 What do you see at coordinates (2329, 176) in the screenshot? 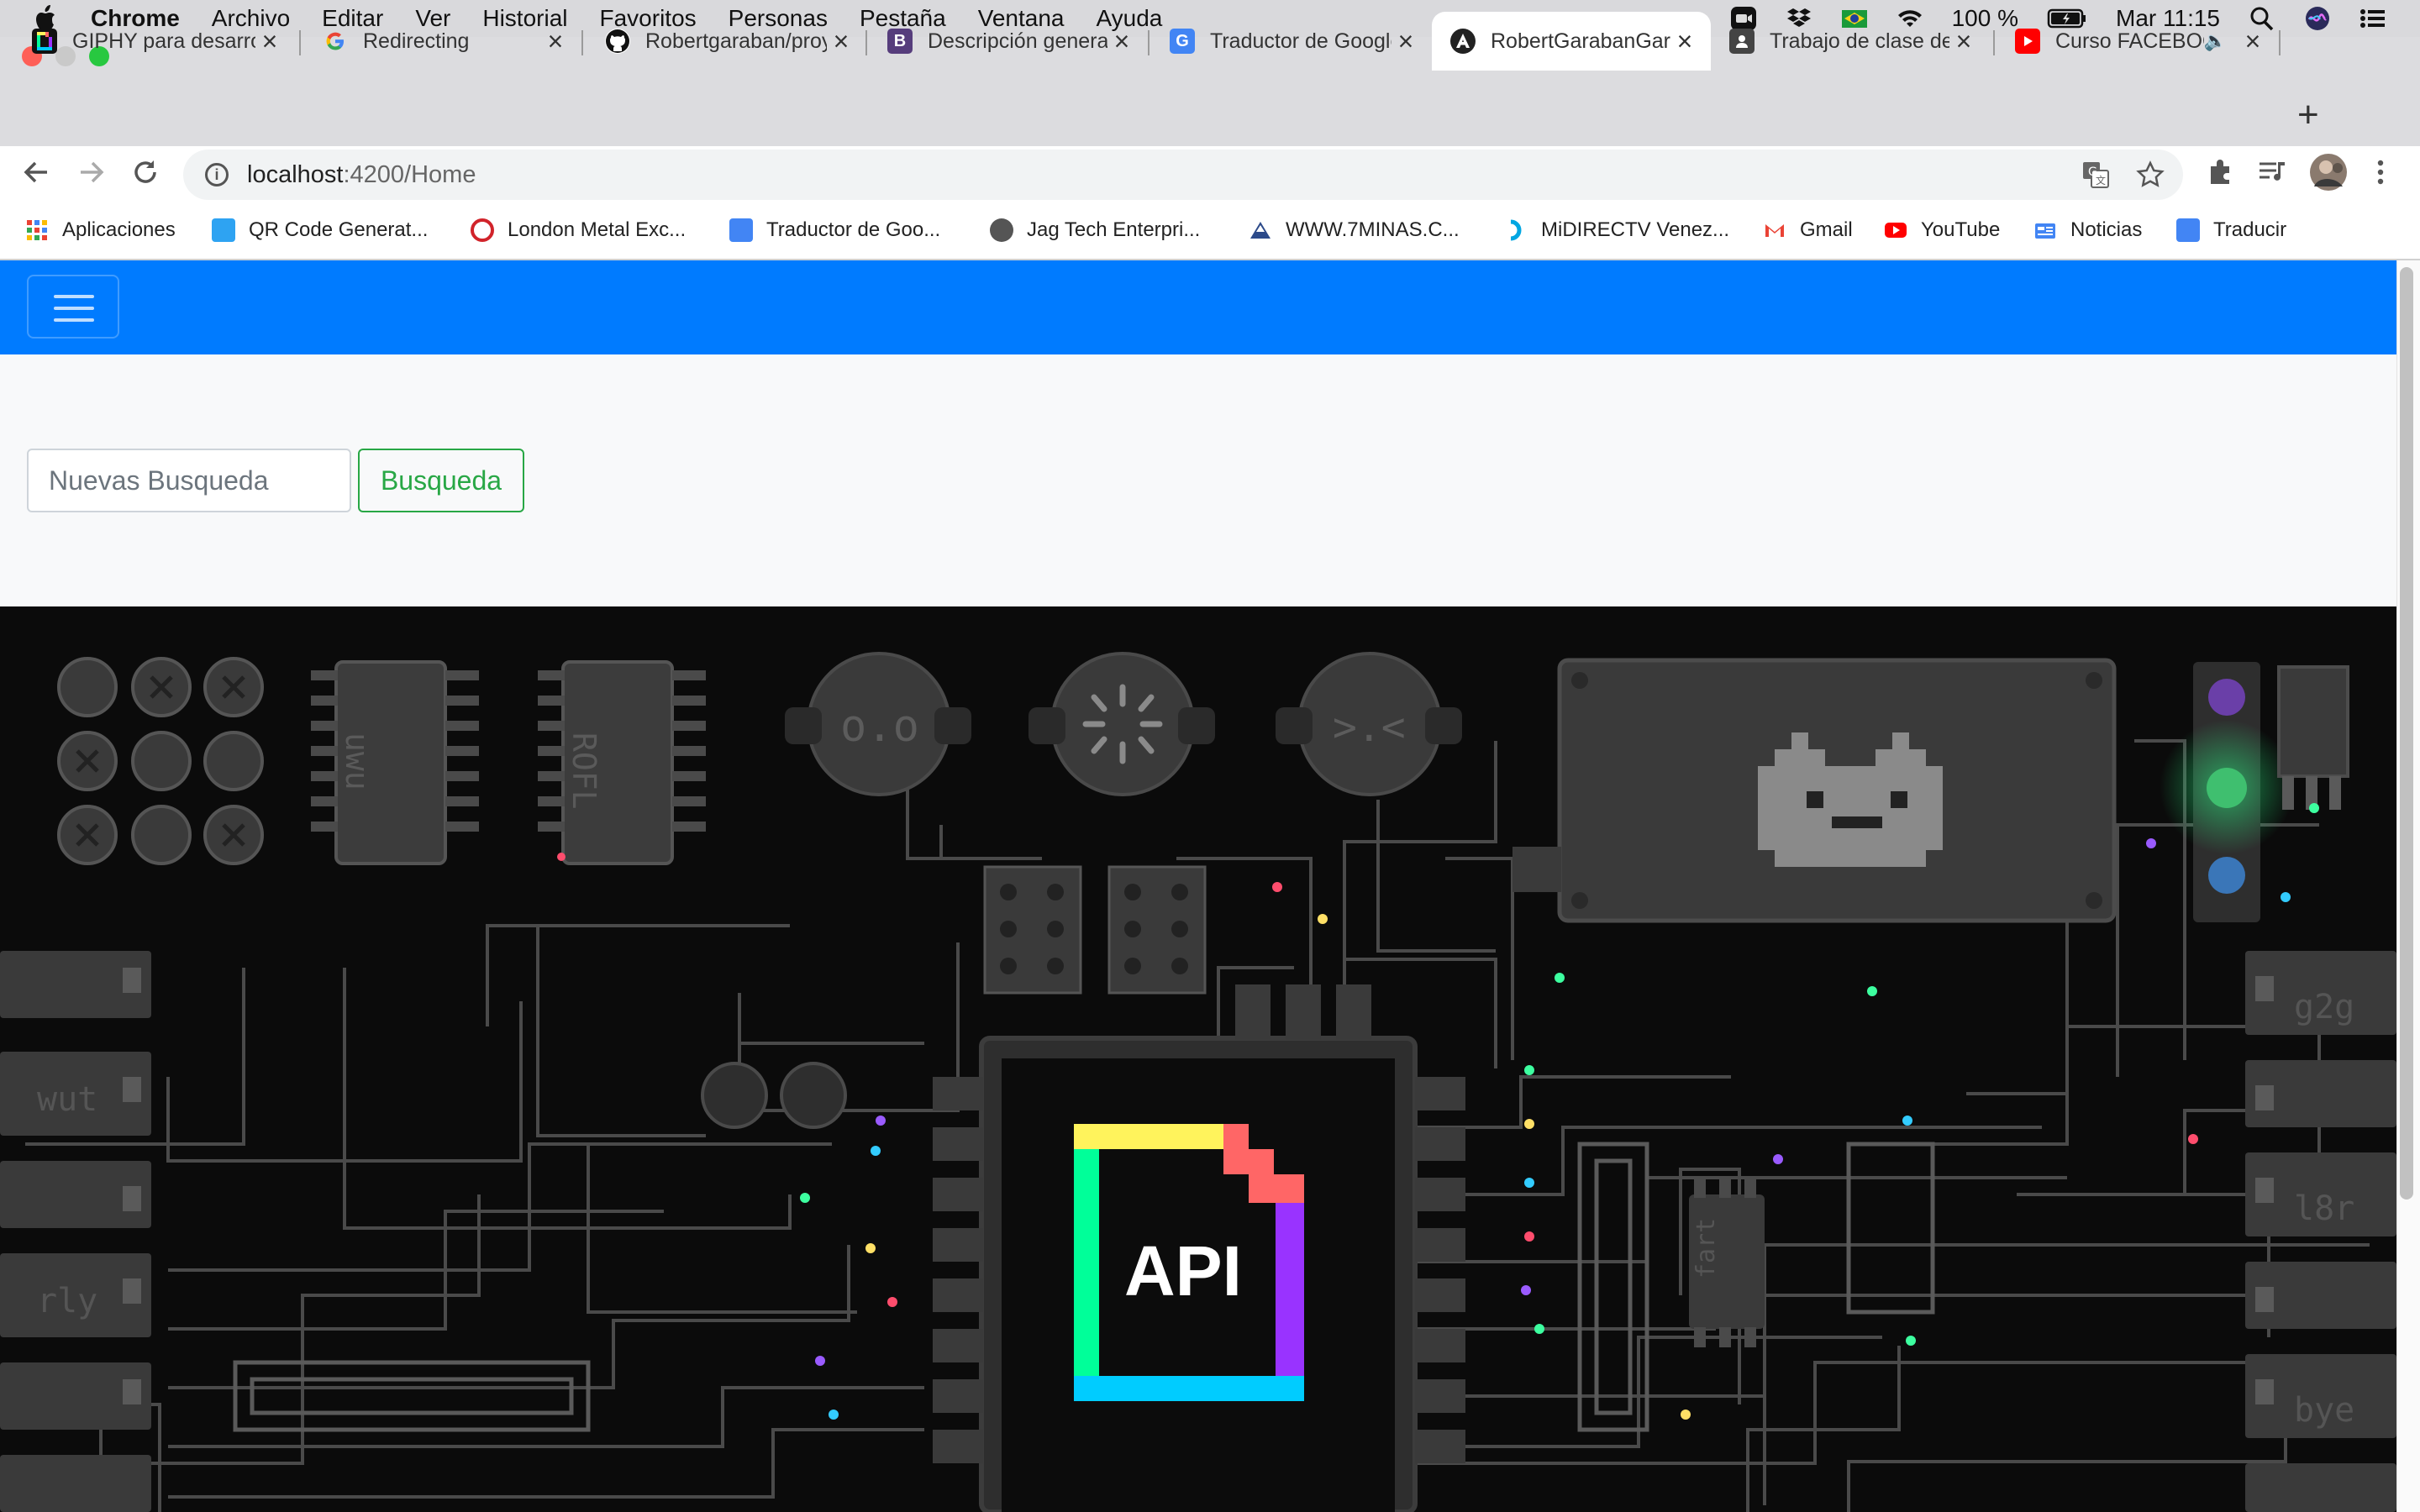
I see `profile-avatar` at bounding box center [2329, 176].